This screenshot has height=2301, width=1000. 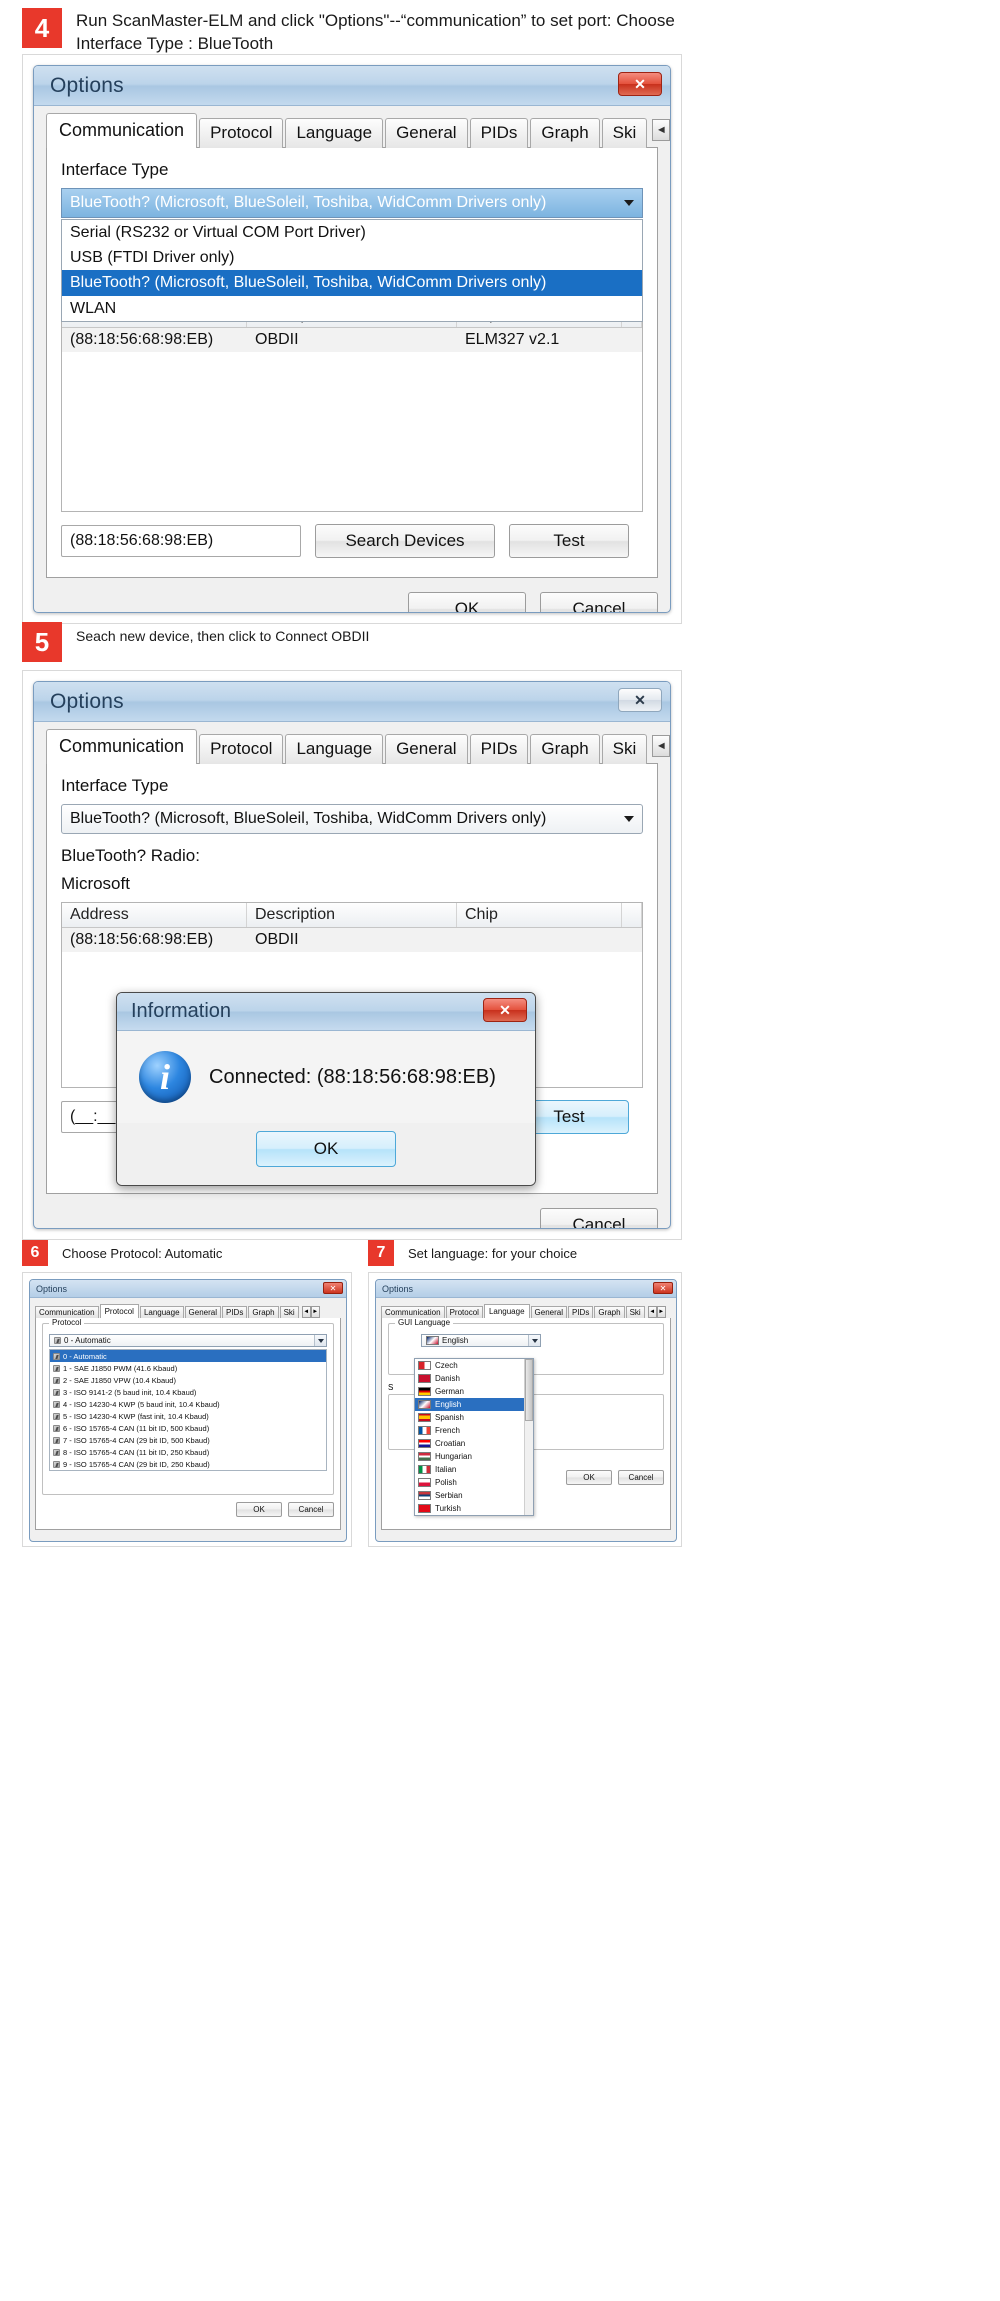 I want to click on chevron-right-icon: ►, so click(x=670, y=130).